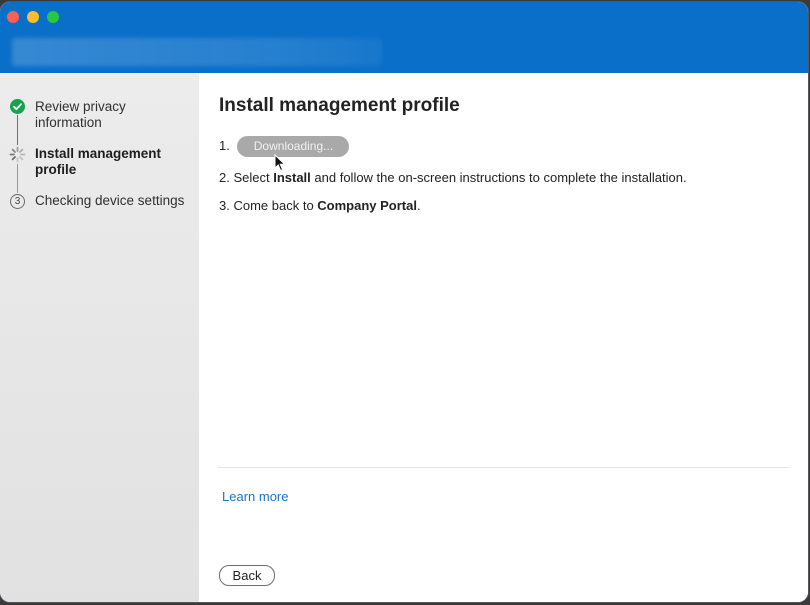 The width and height of the screenshot is (810, 605). Describe the element at coordinates (110, 200) in the screenshot. I see `sidebar-step-checking-device: Checking device settings` at that location.